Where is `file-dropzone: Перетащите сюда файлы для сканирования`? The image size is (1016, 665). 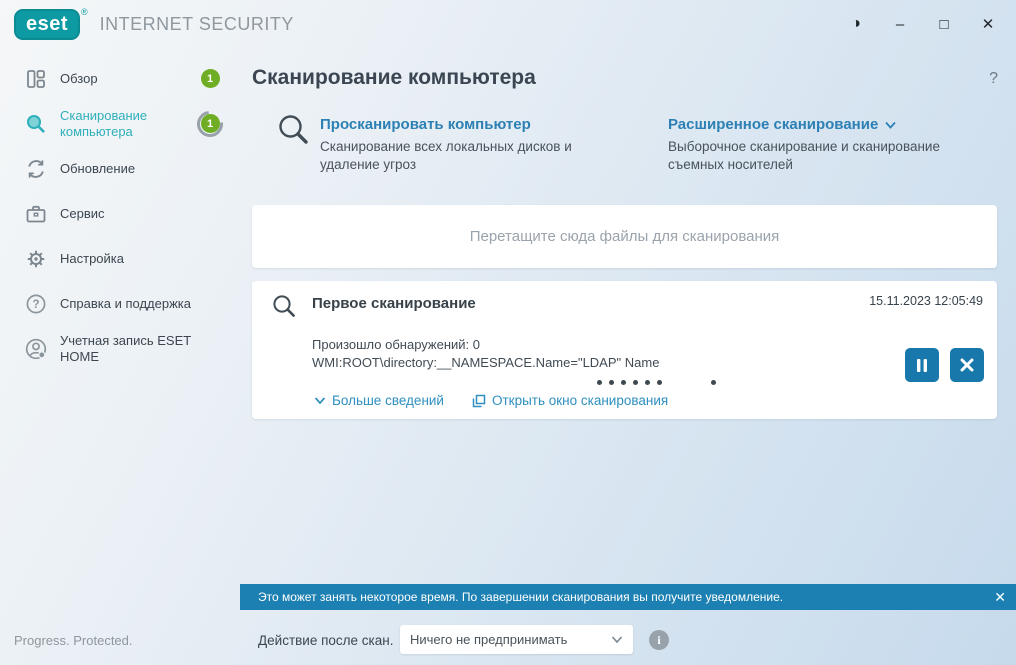
file-dropzone: Перетащите сюда файлы для сканирования is located at coordinates (624, 236).